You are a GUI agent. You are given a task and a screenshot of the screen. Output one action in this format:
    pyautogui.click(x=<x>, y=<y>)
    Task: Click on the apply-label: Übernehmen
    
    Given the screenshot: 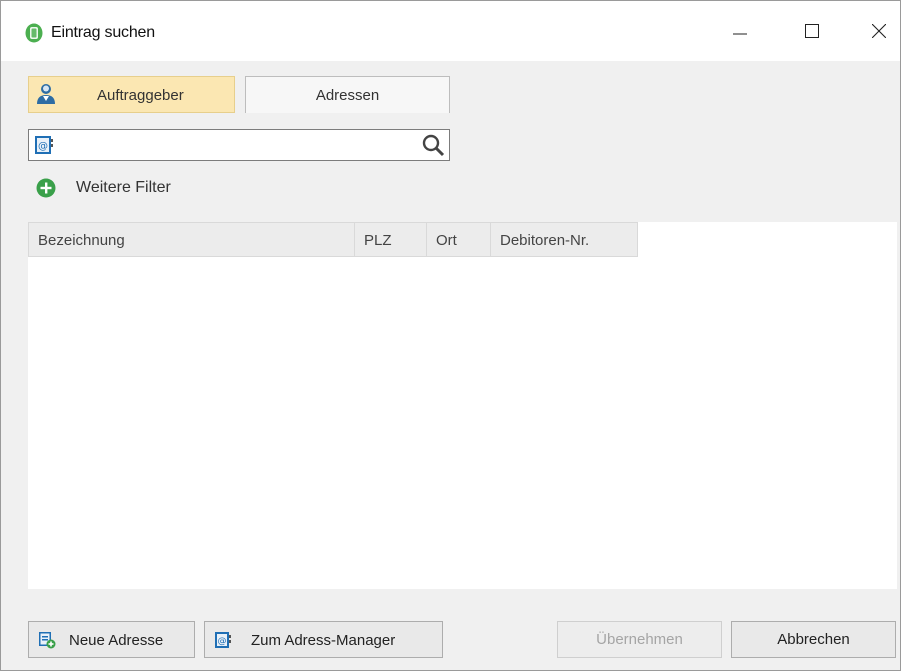 What is the action you would take?
    pyautogui.click(x=639, y=639)
    